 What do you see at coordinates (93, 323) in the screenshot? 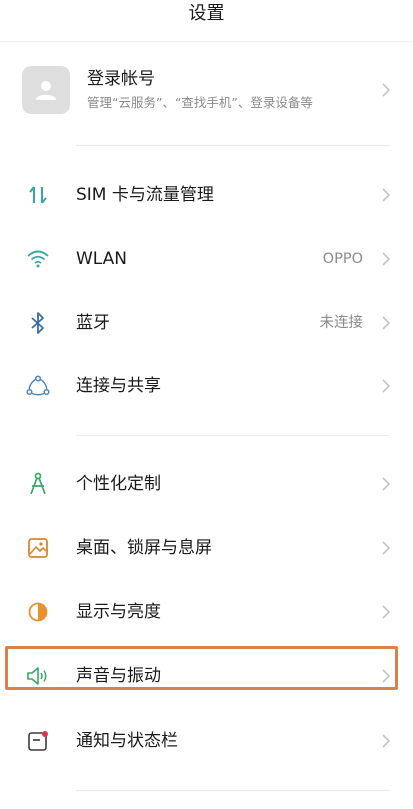
I see `item-label: 蓝牙` at bounding box center [93, 323].